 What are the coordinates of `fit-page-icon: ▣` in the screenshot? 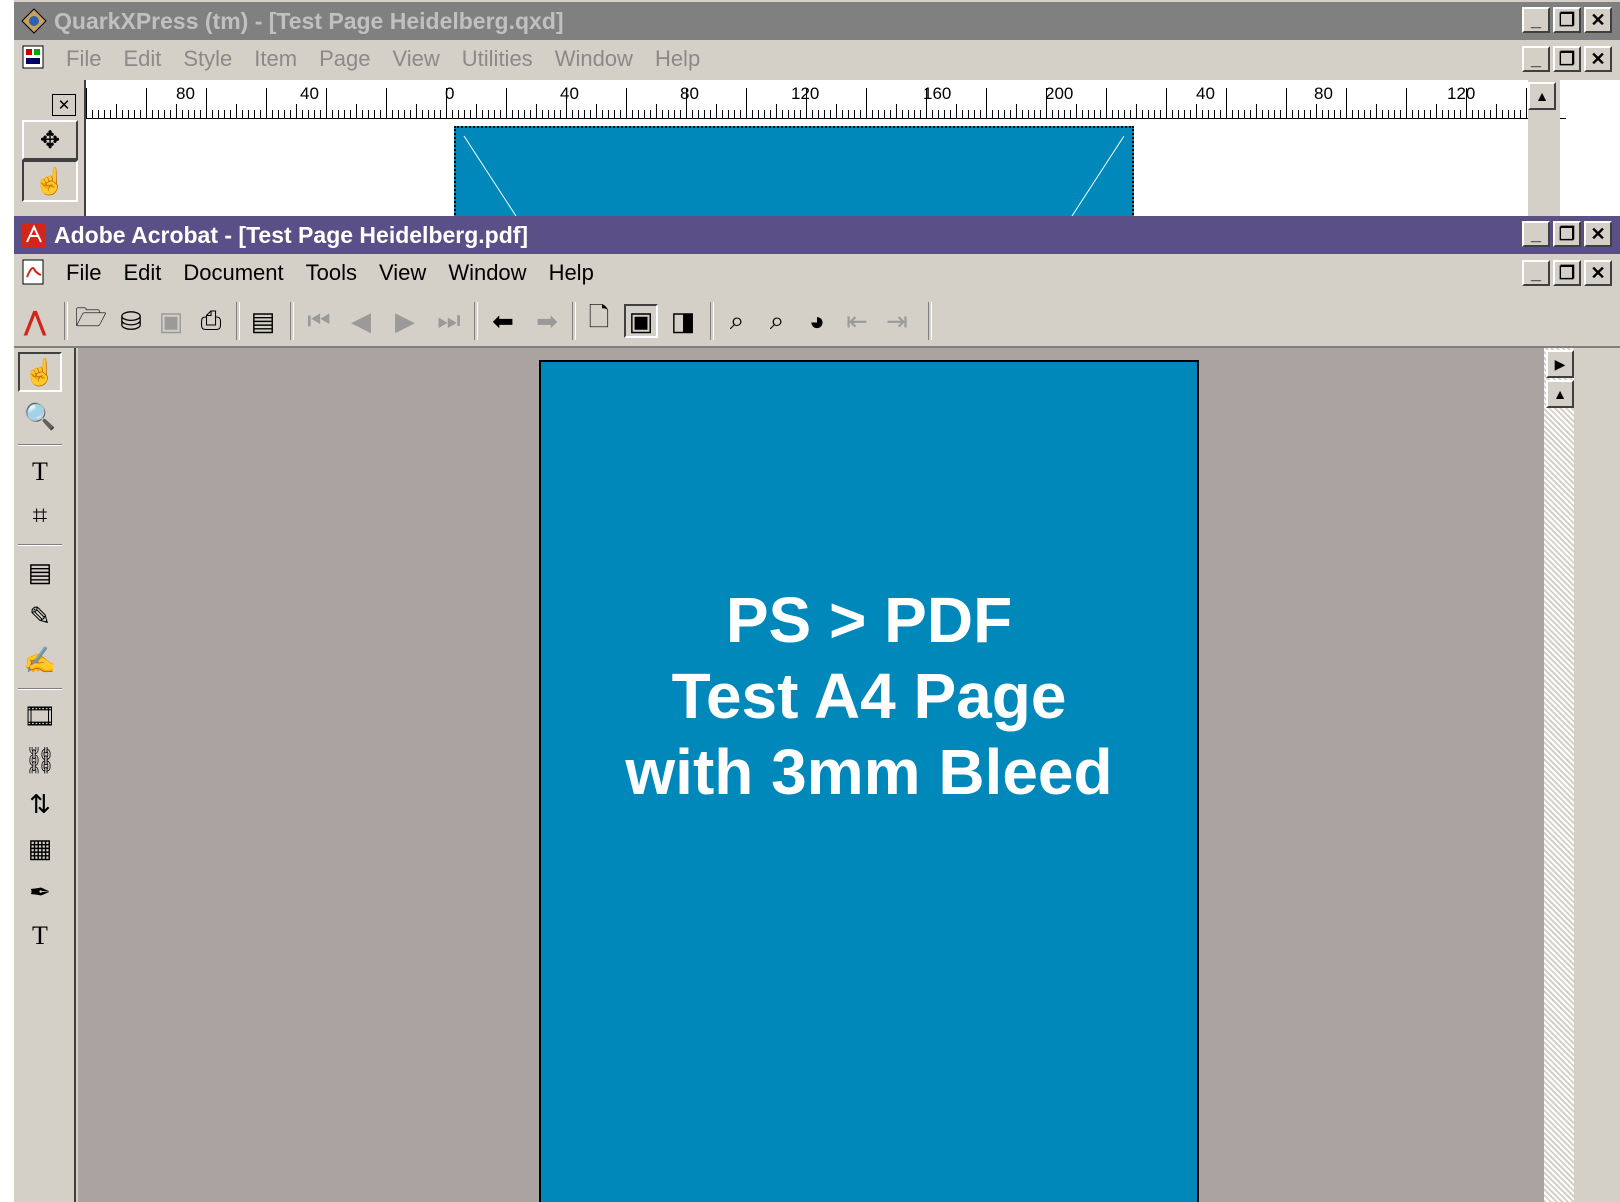 It's located at (641, 321).